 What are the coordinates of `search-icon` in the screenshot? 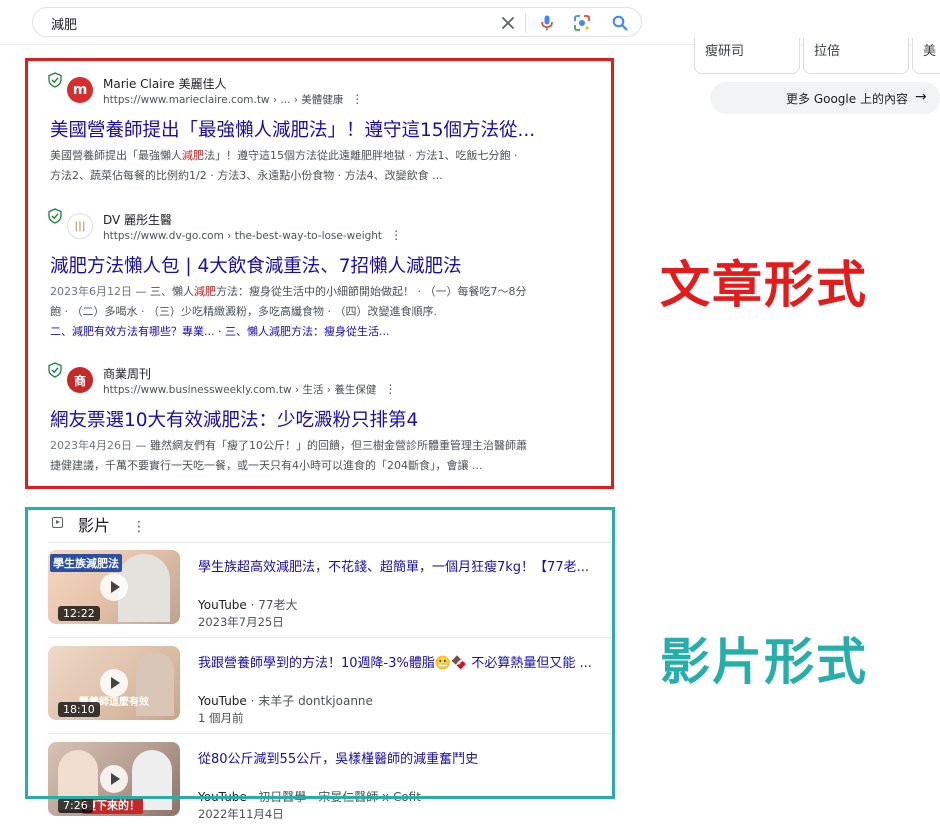 It's located at (620, 23).